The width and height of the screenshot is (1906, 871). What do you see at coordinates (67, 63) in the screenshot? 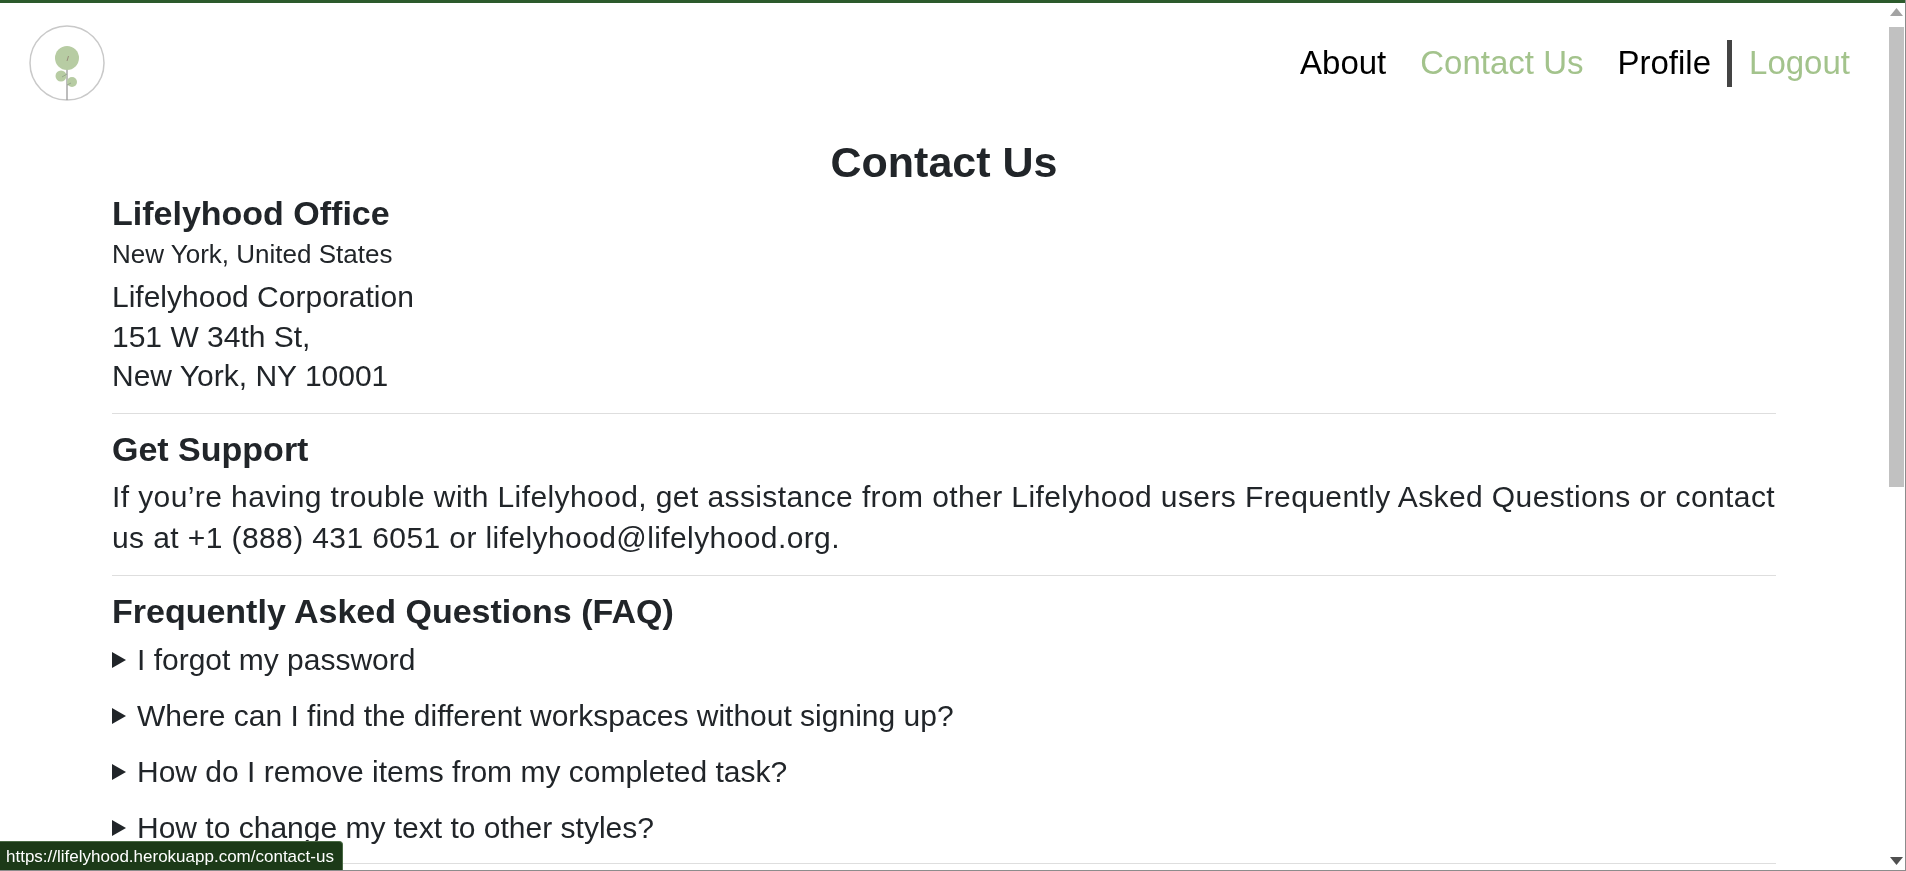
I see `tree-logo-icon` at bounding box center [67, 63].